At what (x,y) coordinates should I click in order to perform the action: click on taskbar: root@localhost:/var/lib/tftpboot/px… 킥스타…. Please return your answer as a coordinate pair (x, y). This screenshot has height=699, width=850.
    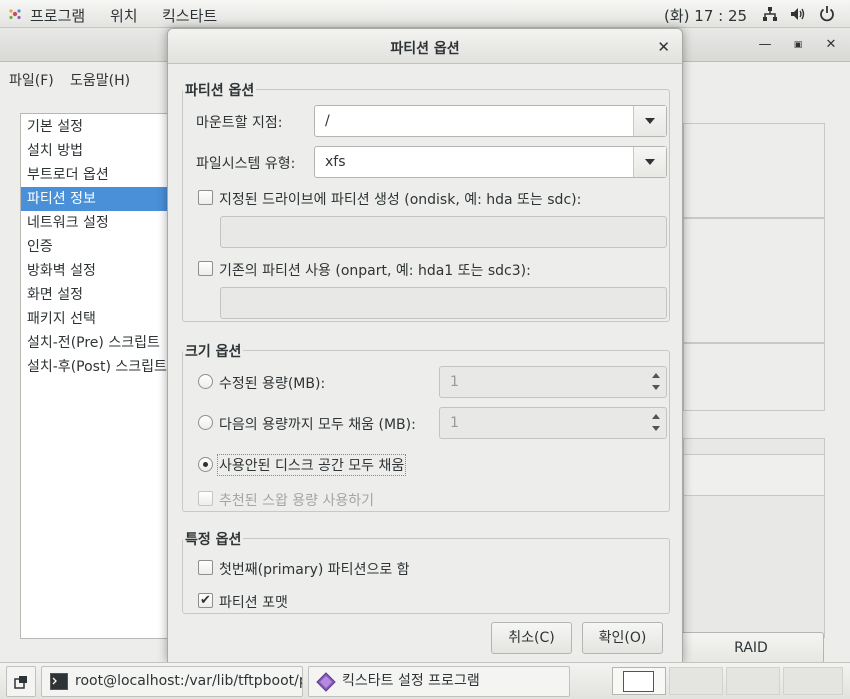
    Looking at the image, I should click on (425, 680).